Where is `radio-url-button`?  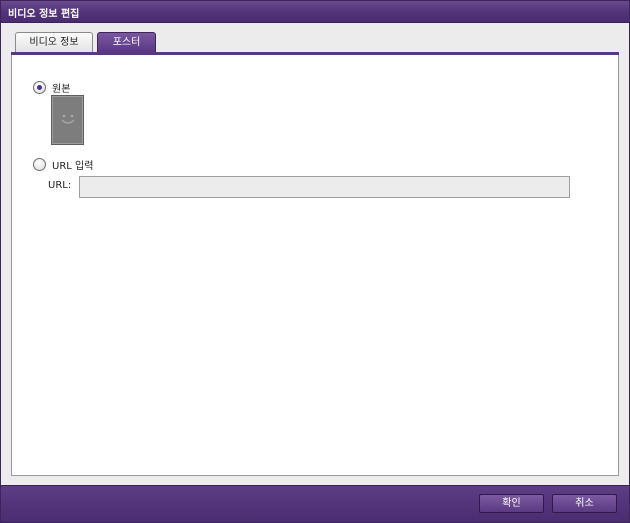
radio-url-button is located at coordinates (39, 164).